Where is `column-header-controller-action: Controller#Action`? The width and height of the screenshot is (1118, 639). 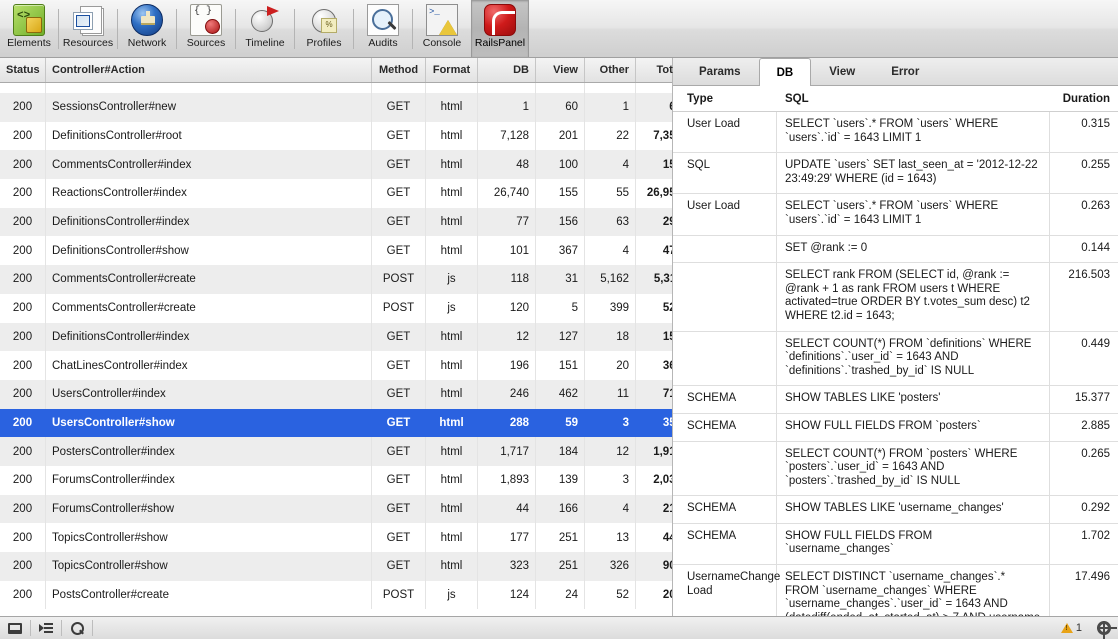 column-header-controller-action: Controller#Action is located at coordinates (209, 70).